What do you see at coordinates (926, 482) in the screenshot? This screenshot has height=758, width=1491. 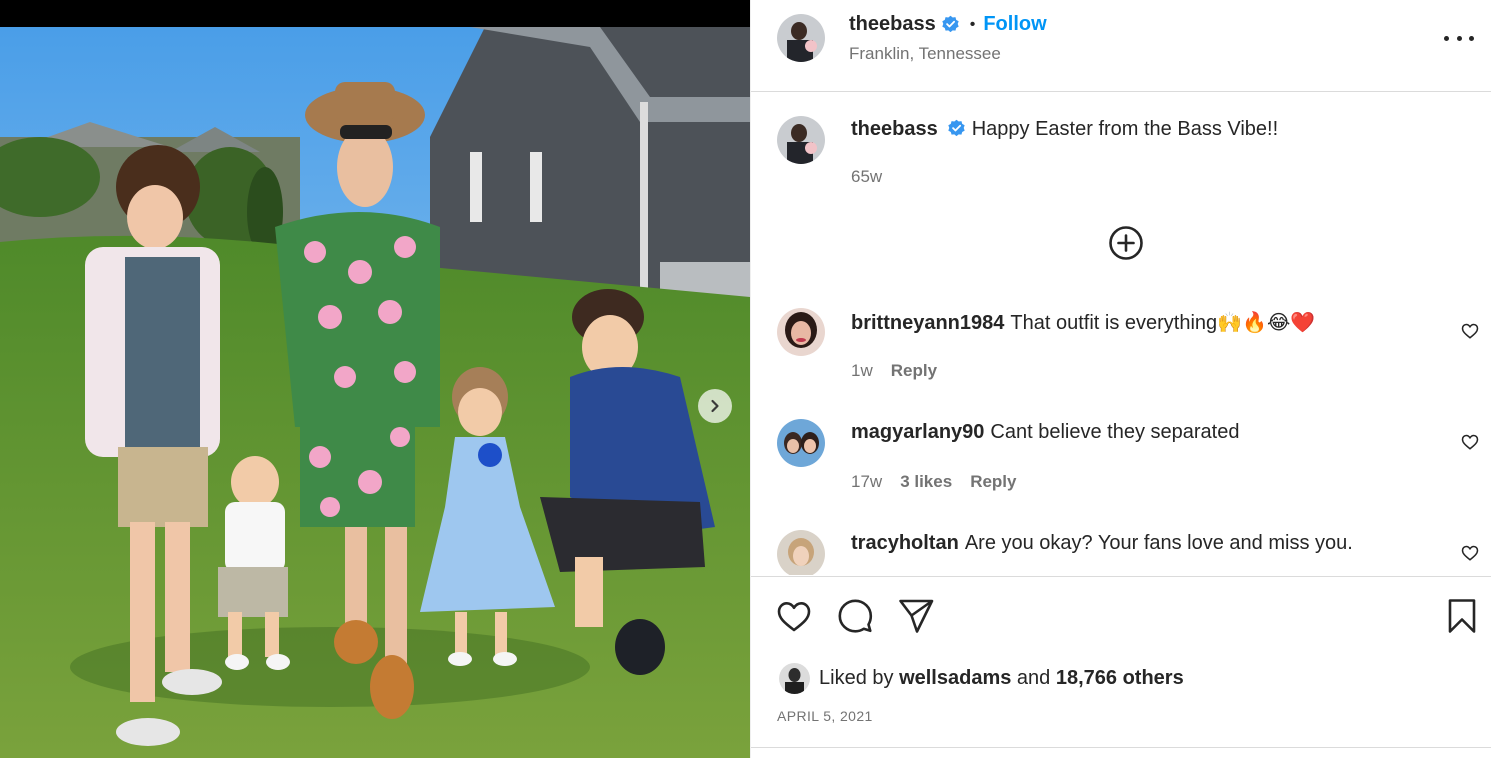 I see `comment-likes: 3 likes` at bounding box center [926, 482].